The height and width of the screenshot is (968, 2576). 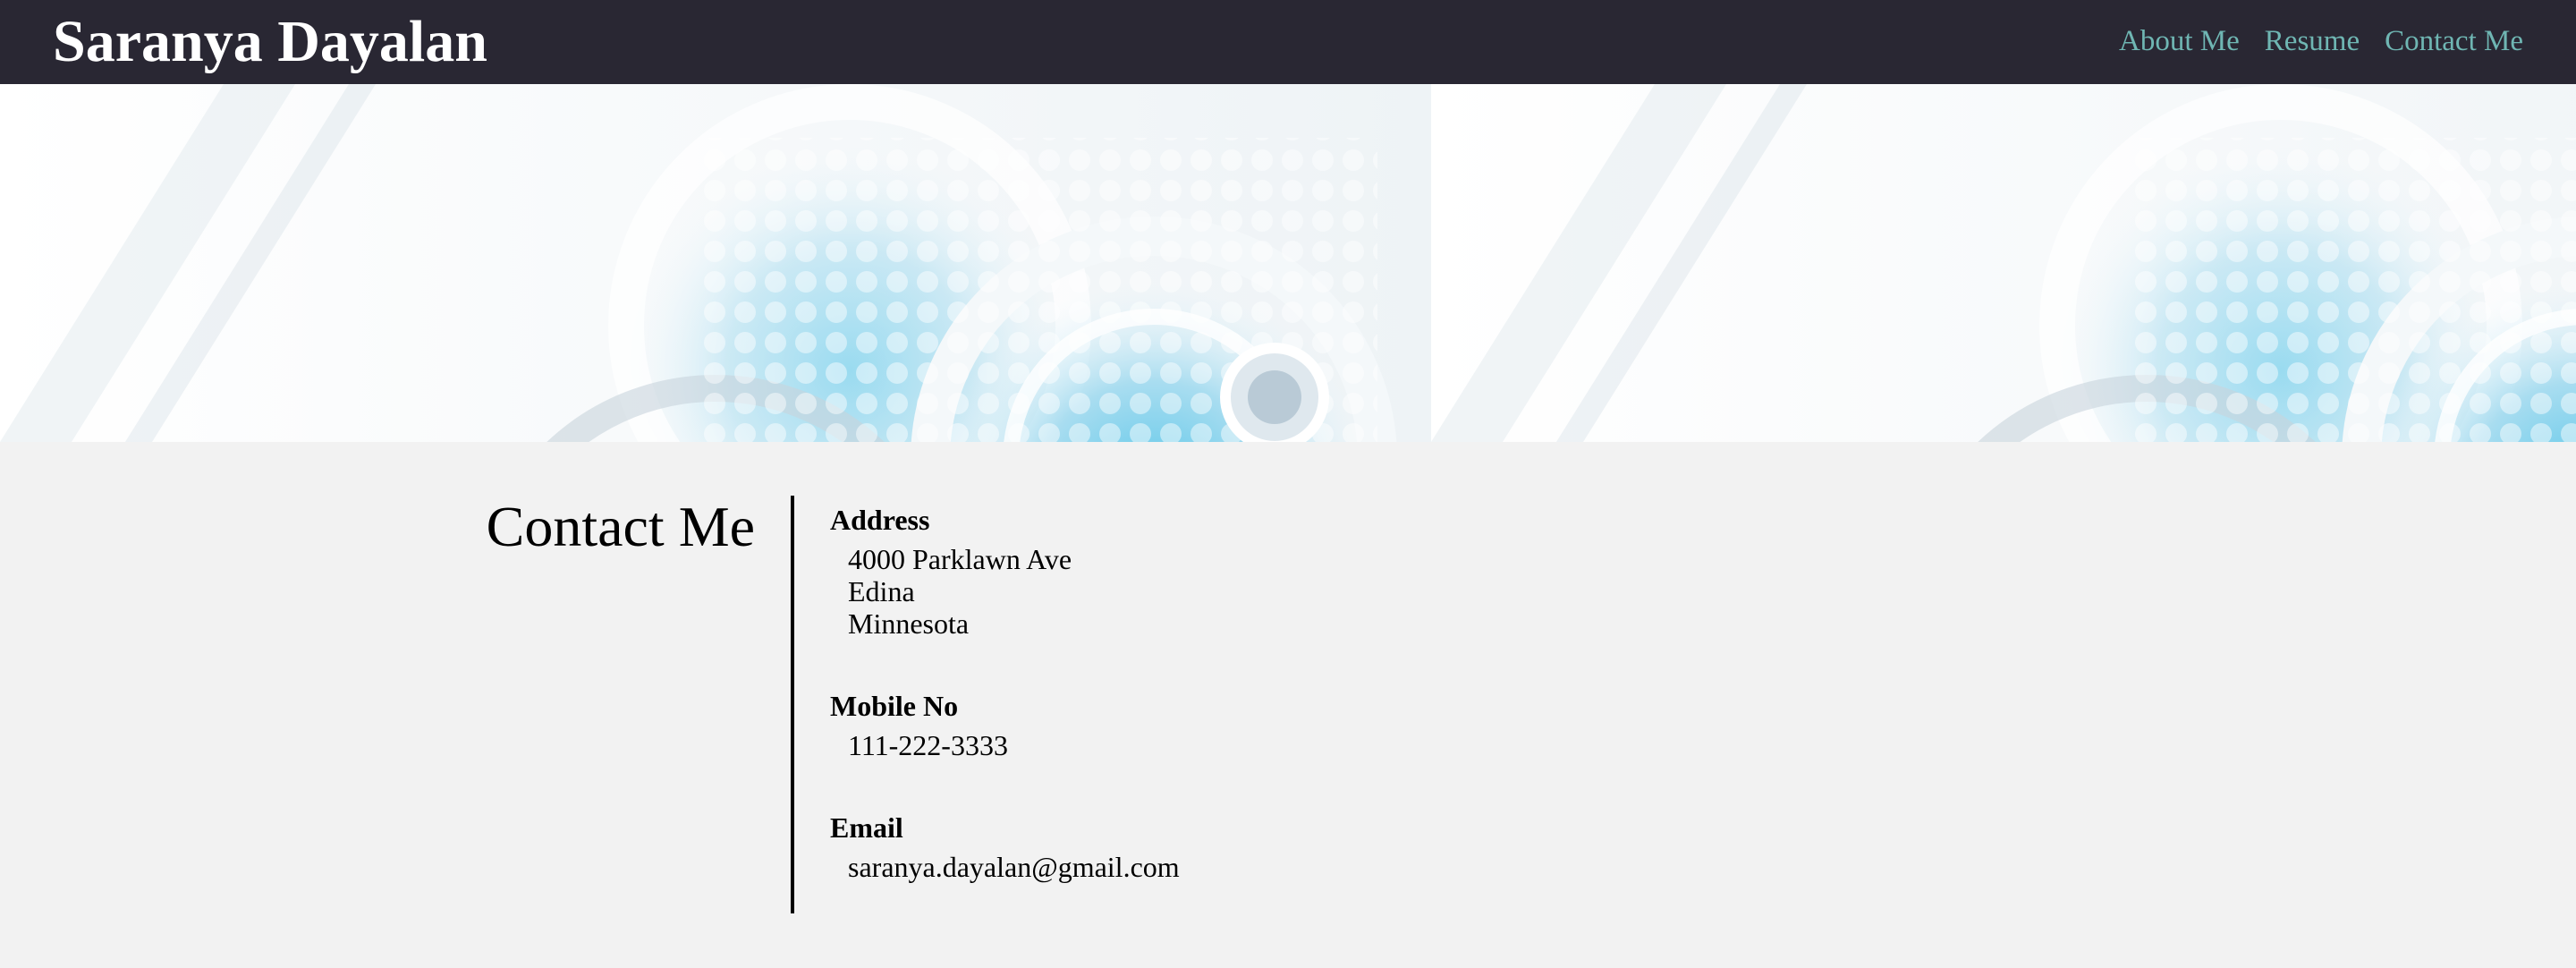 I want to click on address-line-street: 4000 Parklawn Ave, so click(x=960, y=559).